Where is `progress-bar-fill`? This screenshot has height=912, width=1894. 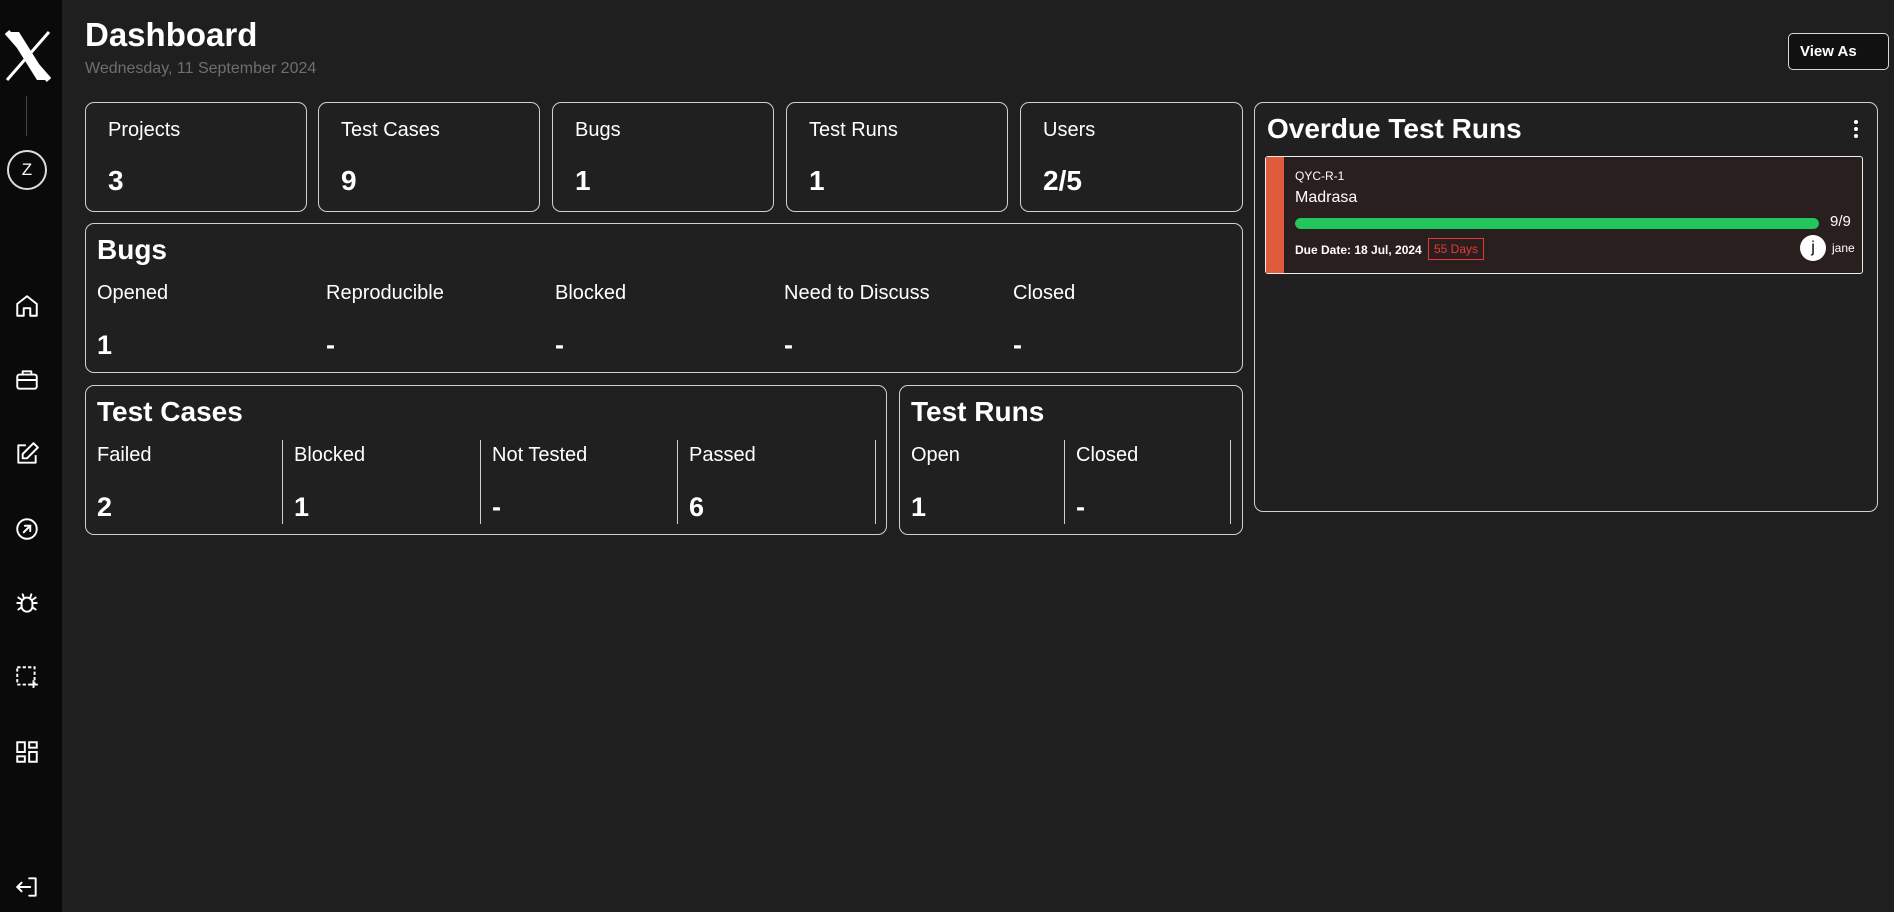 progress-bar-fill is located at coordinates (1557, 223).